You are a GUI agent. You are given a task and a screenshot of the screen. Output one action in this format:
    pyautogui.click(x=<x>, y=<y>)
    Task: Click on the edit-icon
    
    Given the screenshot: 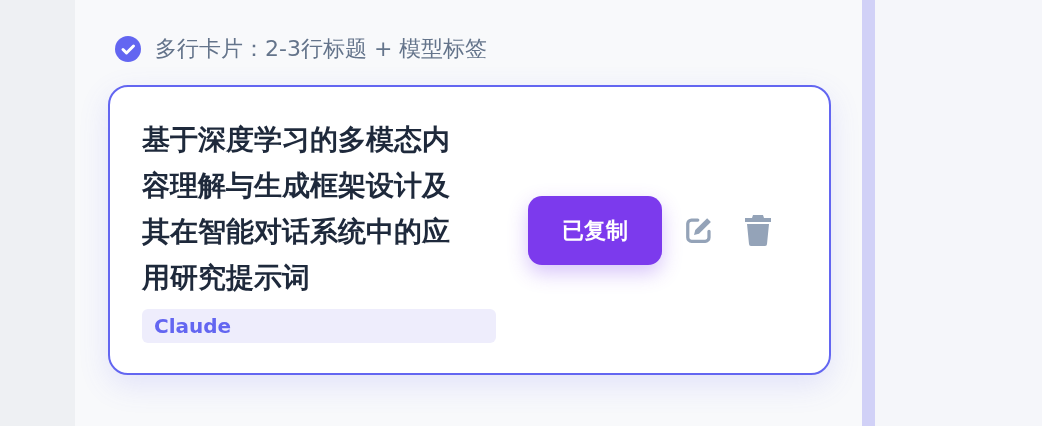 What is the action you would take?
    pyautogui.click(x=699, y=230)
    